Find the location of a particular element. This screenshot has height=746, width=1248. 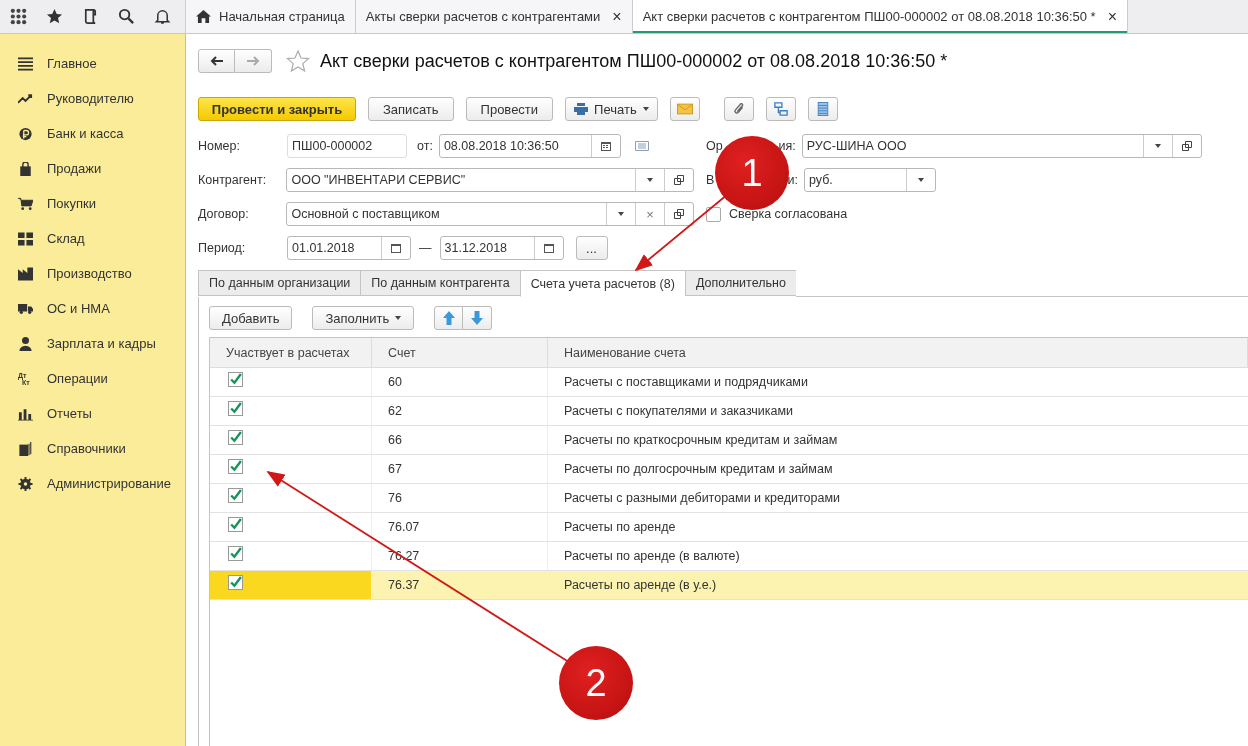

add-button: Добавить is located at coordinates (251, 318).